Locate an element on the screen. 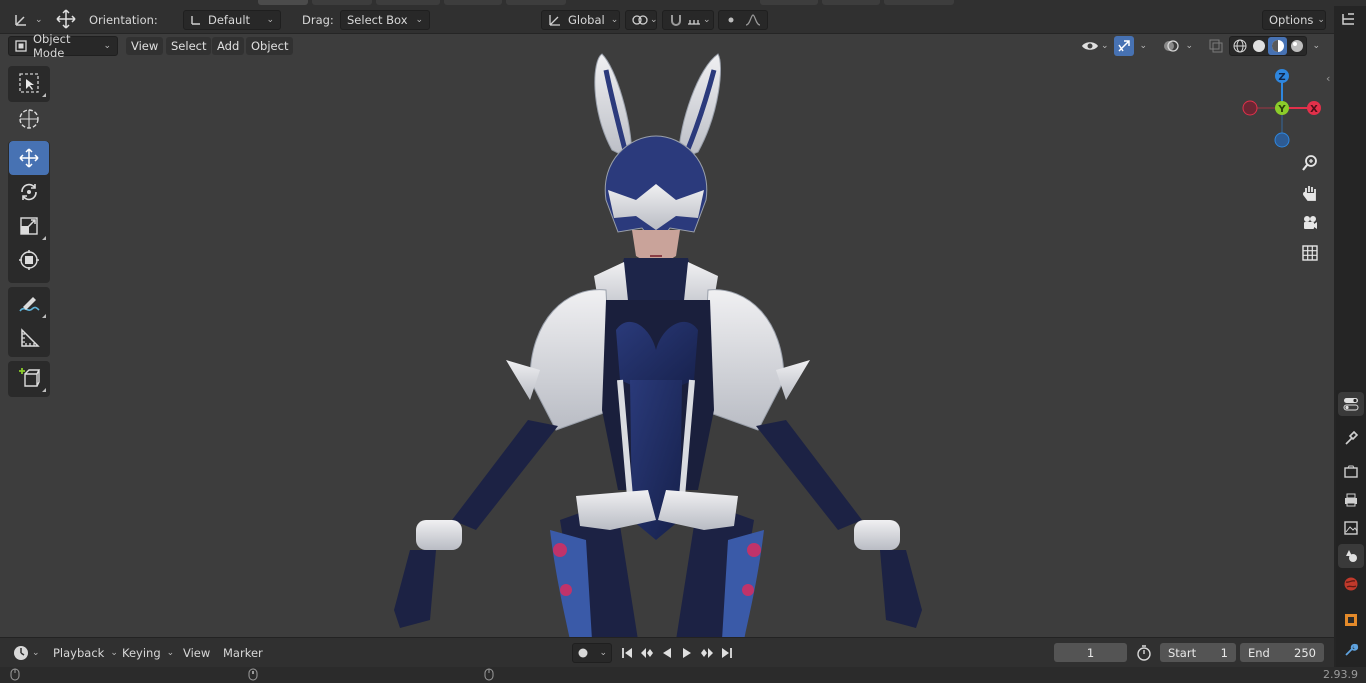 This screenshot has width=1366, height=683. hand-icon is located at coordinates (1310, 193).